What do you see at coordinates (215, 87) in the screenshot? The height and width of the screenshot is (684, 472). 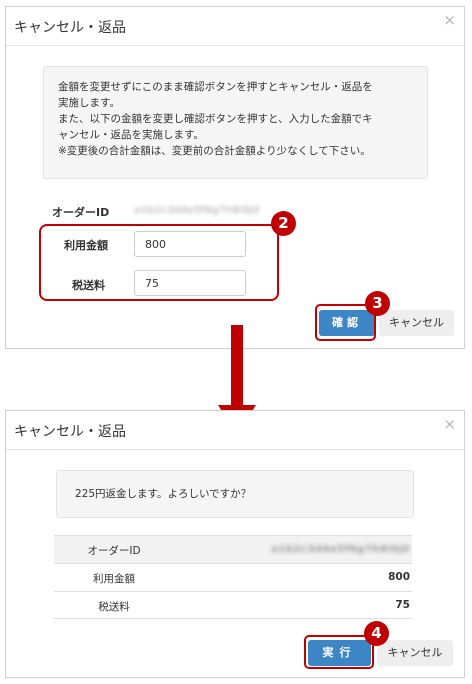 I see `info-line: 金額を変更せずにこのまま確認ボタンを押すとキャンセル・返品を` at bounding box center [215, 87].